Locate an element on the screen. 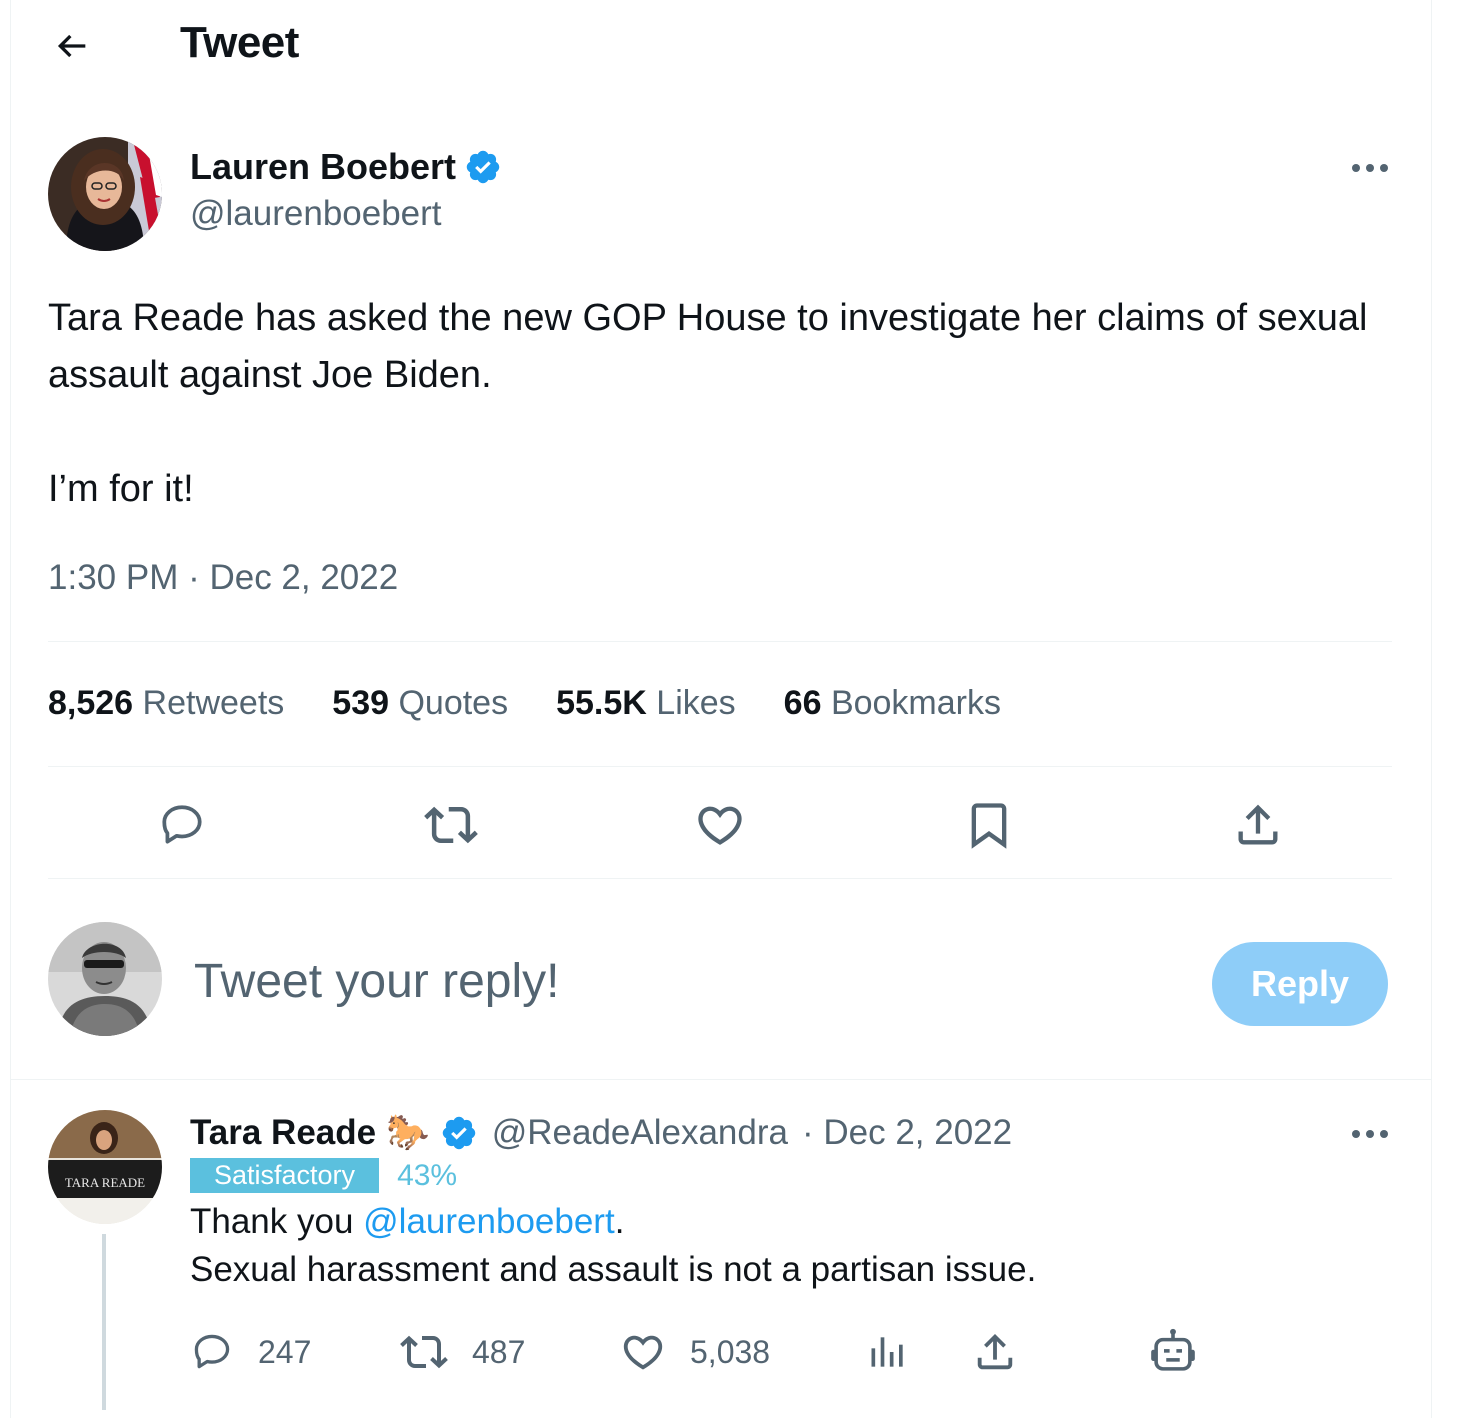  reply-views-button is located at coordinates (888, 1352).